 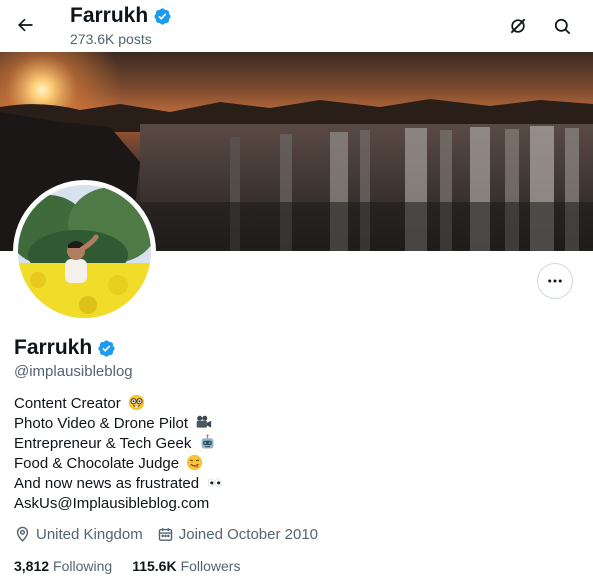 What do you see at coordinates (210, 566) in the screenshot?
I see `followers-label: Followers` at bounding box center [210, 566].